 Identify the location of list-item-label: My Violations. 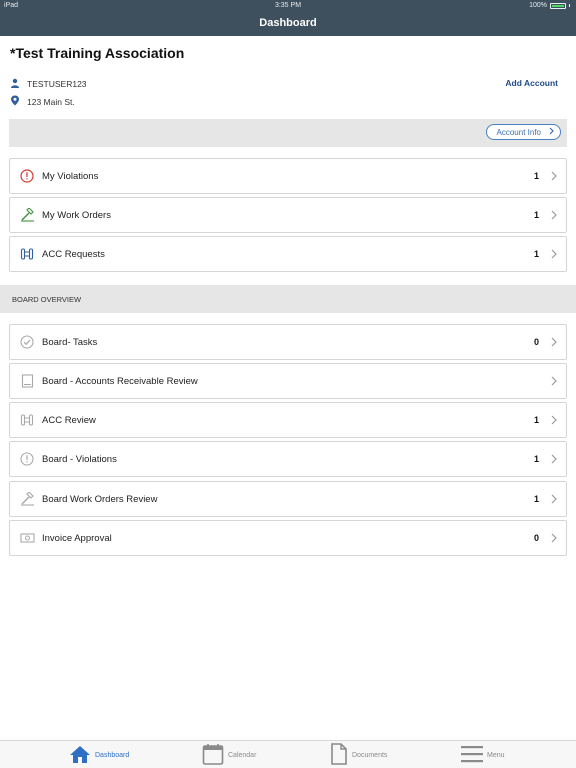
(70, 176).